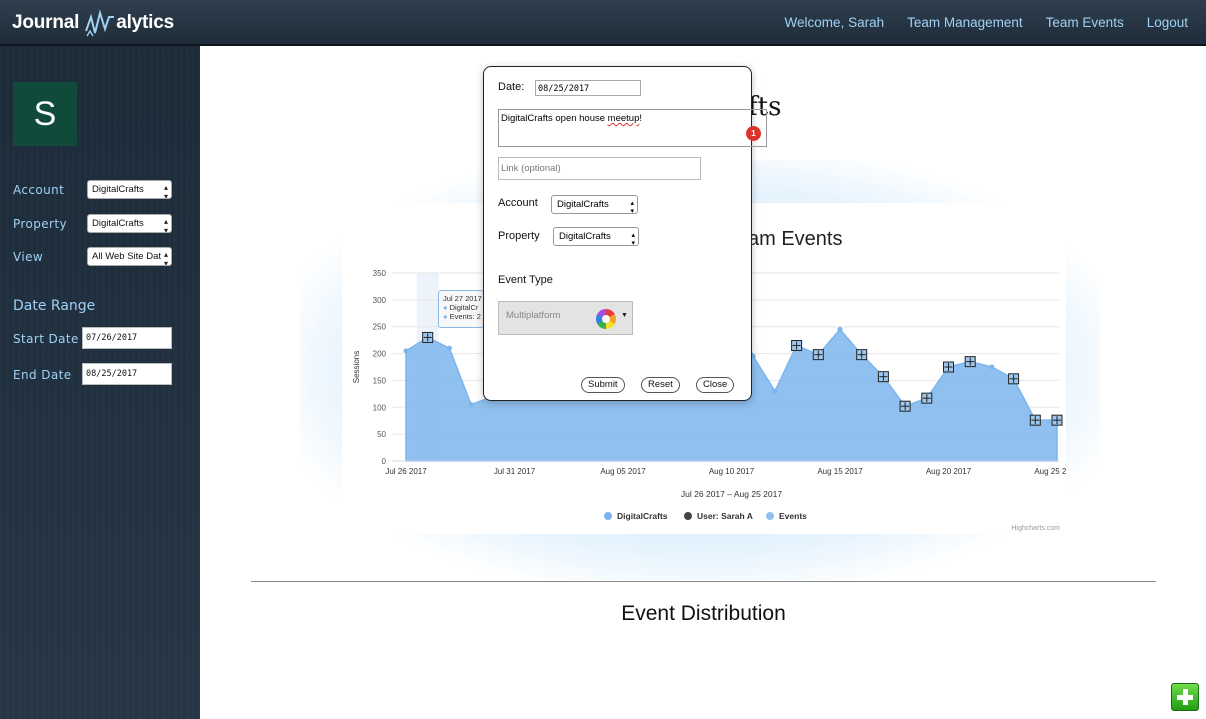 The height and width of the screenshot is (719, 1206). Describe the element at coordinates (118, 223) in the screenshot. I see `property-select-value: DigitalCrafts` at that location.